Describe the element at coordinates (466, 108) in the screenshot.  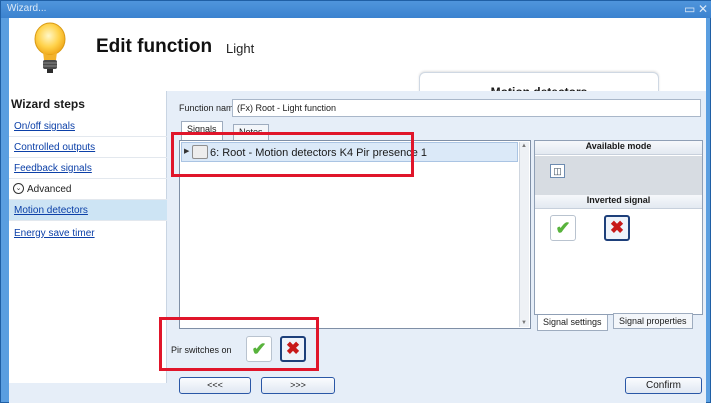
I see `function-name-input: (Fx) Root - Light function` at that location.